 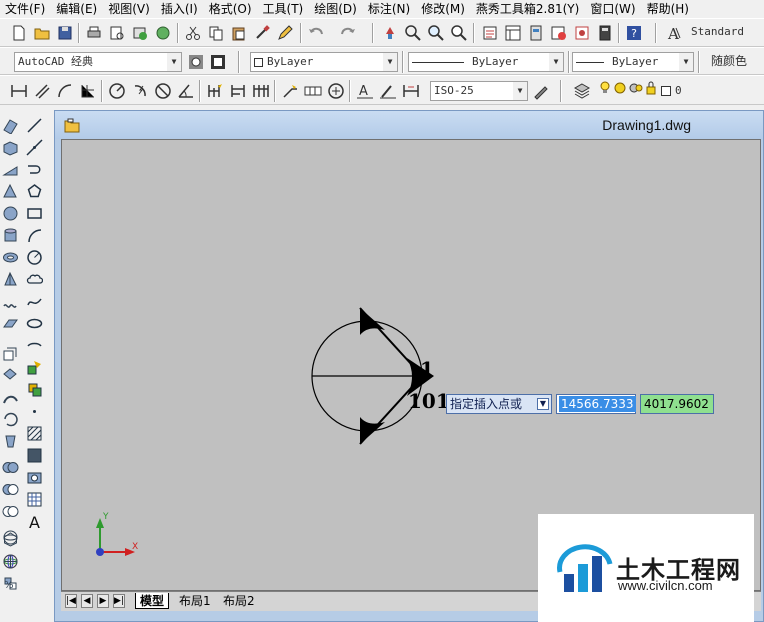 What do you see at coordinates (336, 91) in the screenshot?
I see `center-mark-button` at bounding box center [336, 91].